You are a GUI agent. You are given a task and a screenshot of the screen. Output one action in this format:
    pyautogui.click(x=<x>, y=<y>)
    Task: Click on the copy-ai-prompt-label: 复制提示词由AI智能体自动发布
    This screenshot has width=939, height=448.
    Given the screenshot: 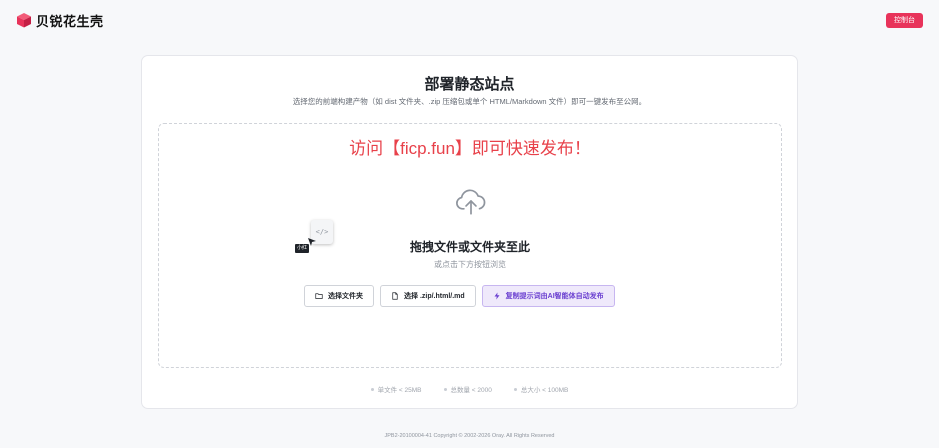 What is the action you would take?
    pyautogui.click(x=554, y=296)
    